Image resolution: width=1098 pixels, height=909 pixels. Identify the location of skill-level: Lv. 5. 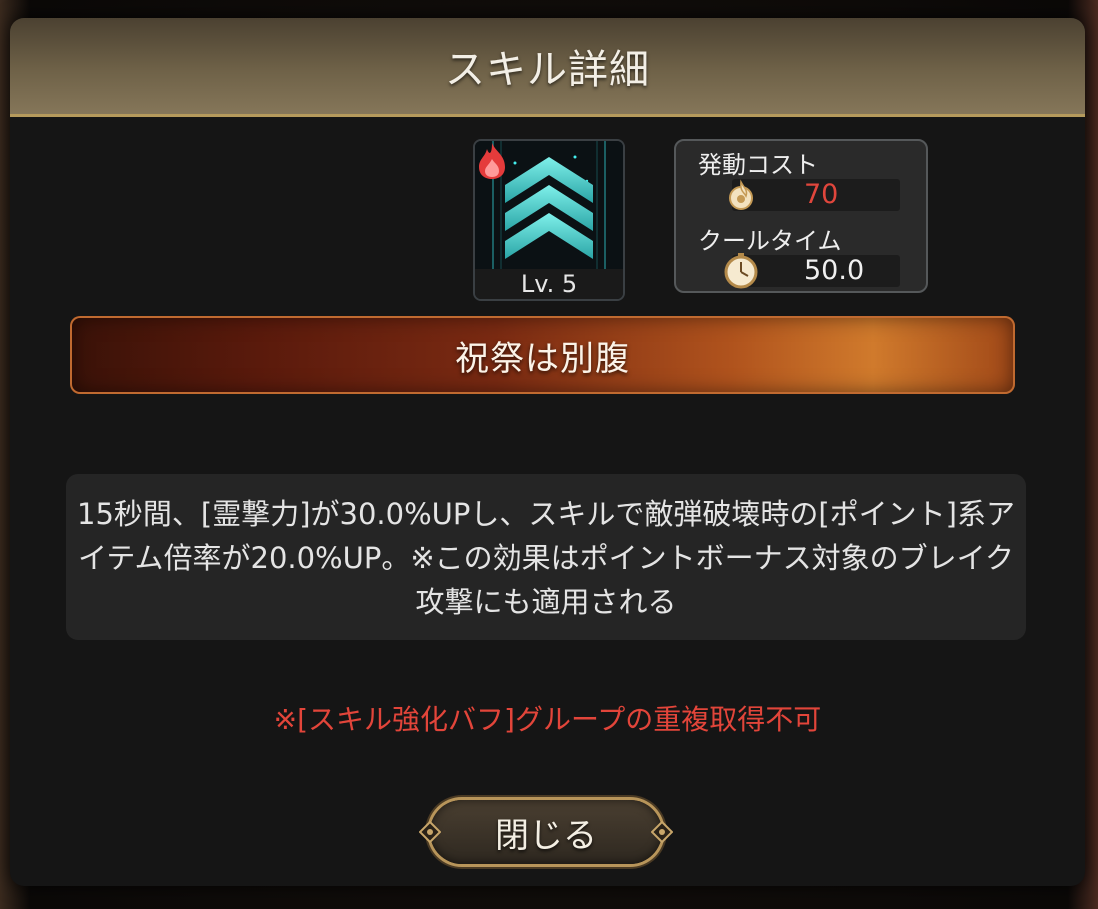
(549, 284).